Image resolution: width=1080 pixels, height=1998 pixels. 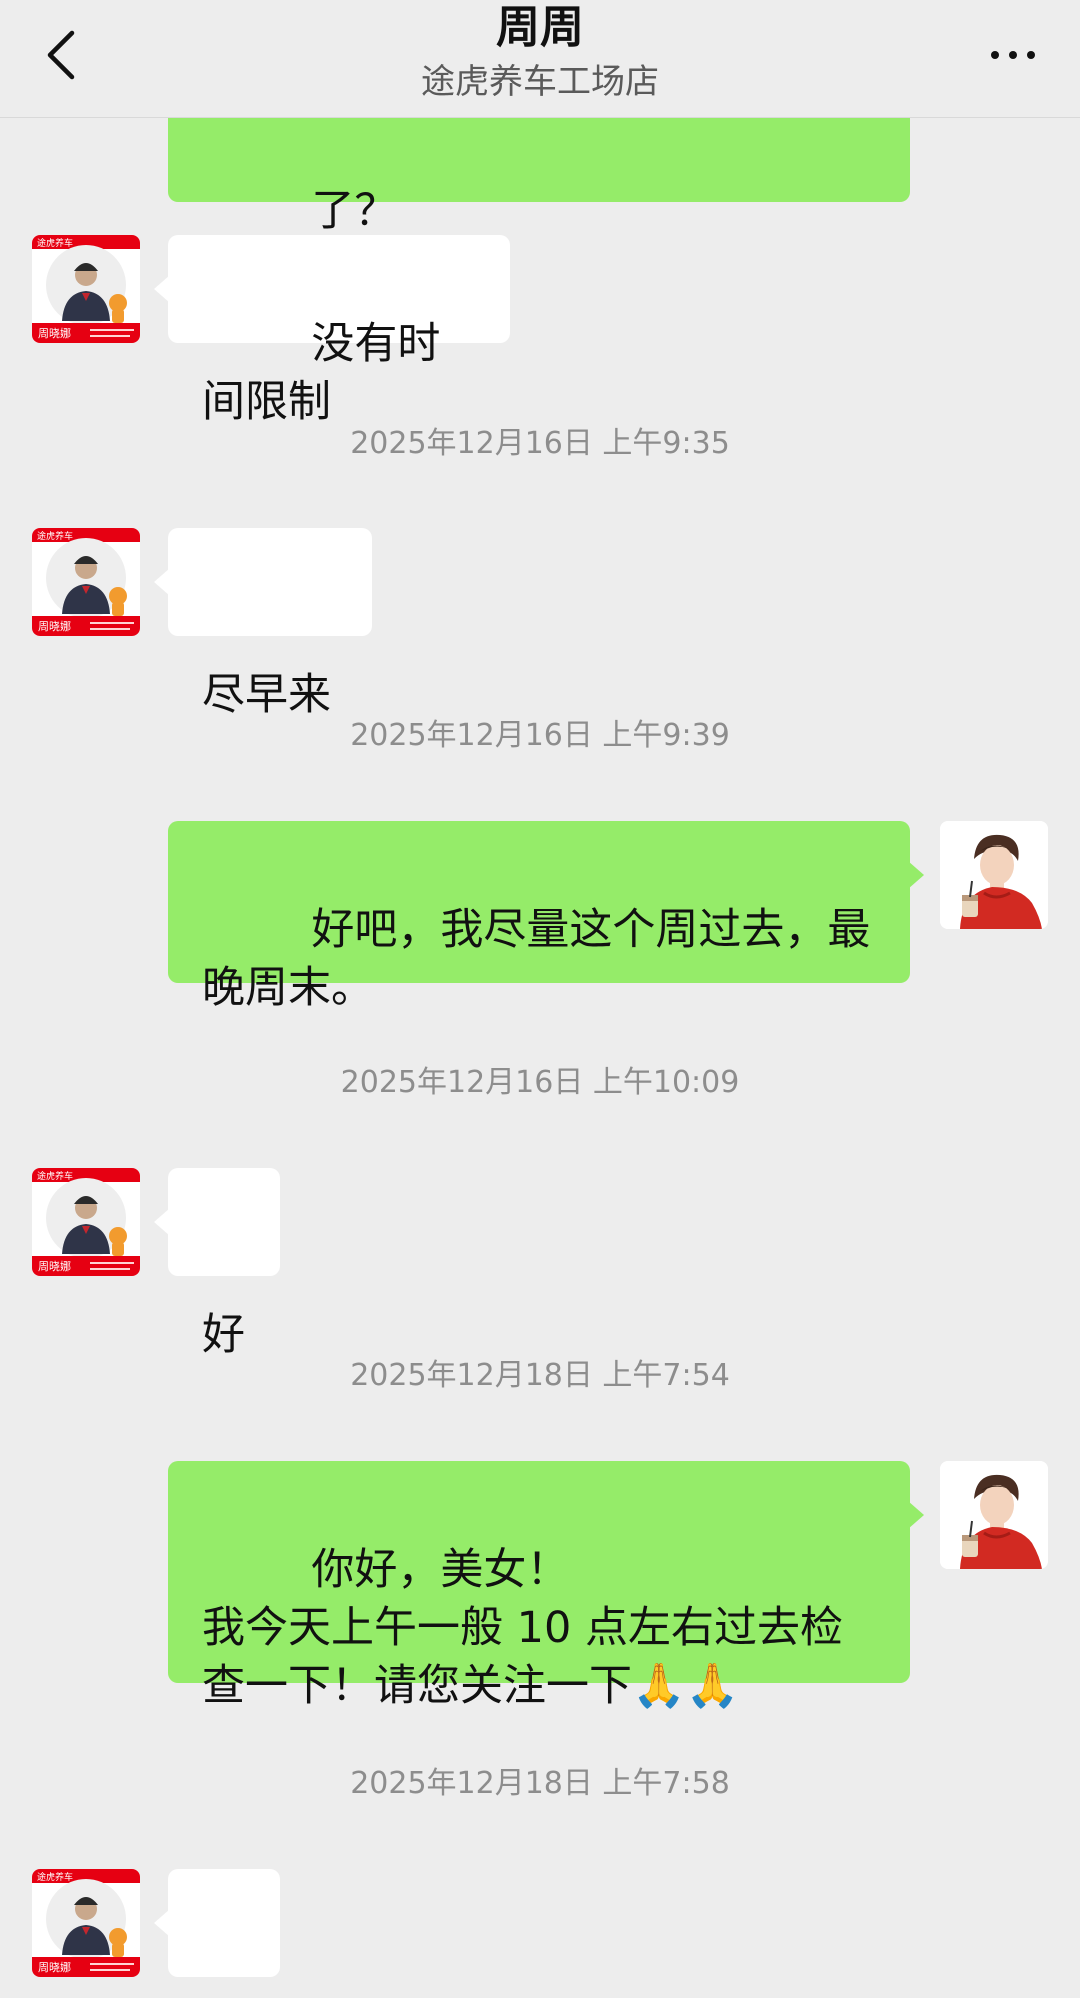 I want to click on message-bubble-outgoing: 好吧，我尽量这个周过去，最晚周末。, so click(x=546, y=917).